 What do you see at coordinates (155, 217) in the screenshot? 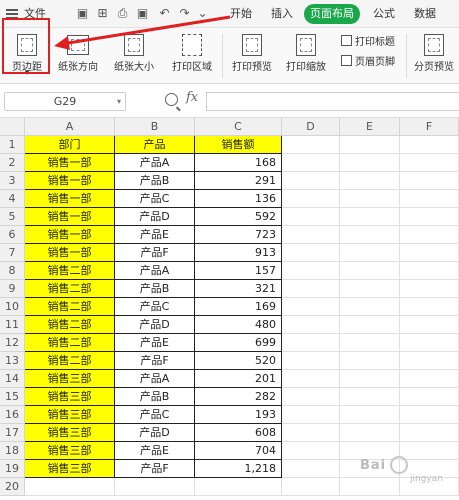
I see `table-cell: 产品D` at bounding box center [155, 217].